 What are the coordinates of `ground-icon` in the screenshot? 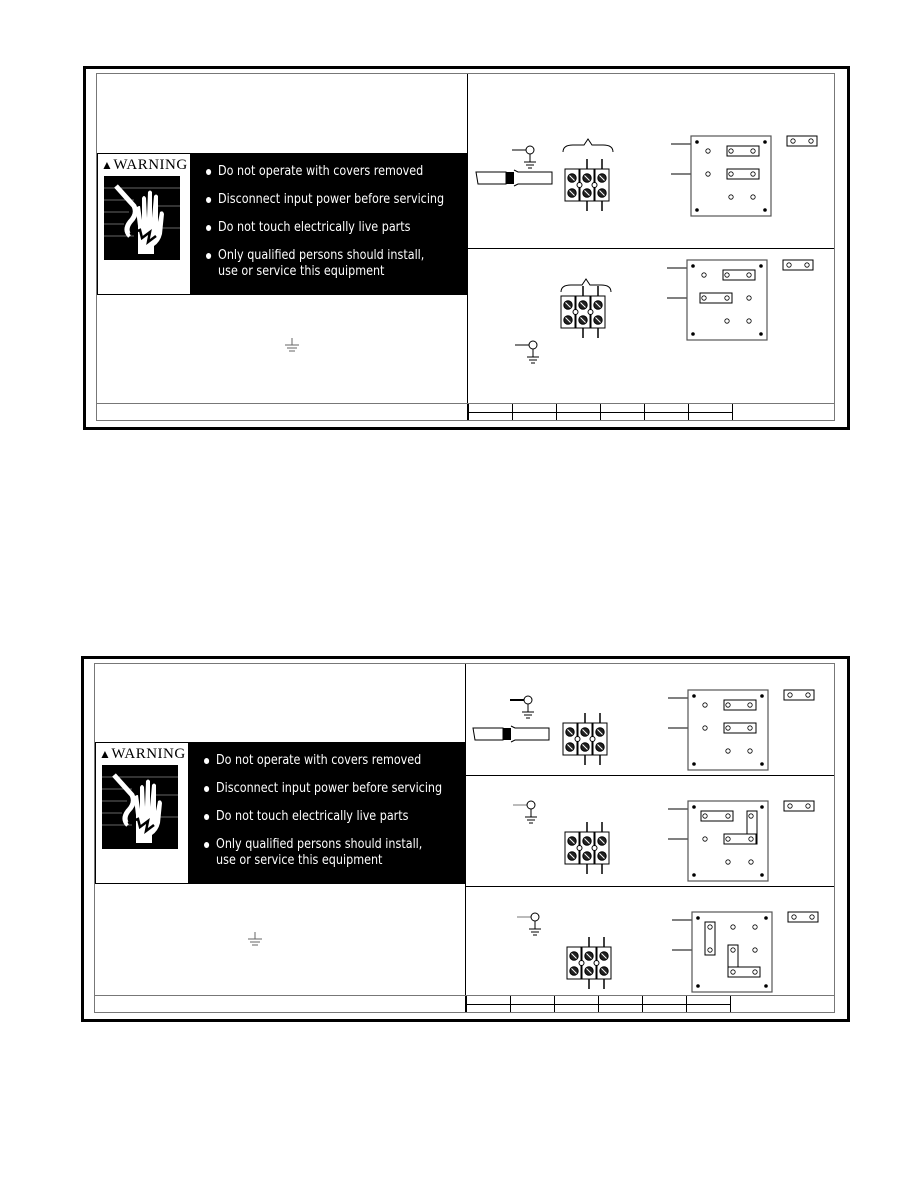 It's located at (292, 345).